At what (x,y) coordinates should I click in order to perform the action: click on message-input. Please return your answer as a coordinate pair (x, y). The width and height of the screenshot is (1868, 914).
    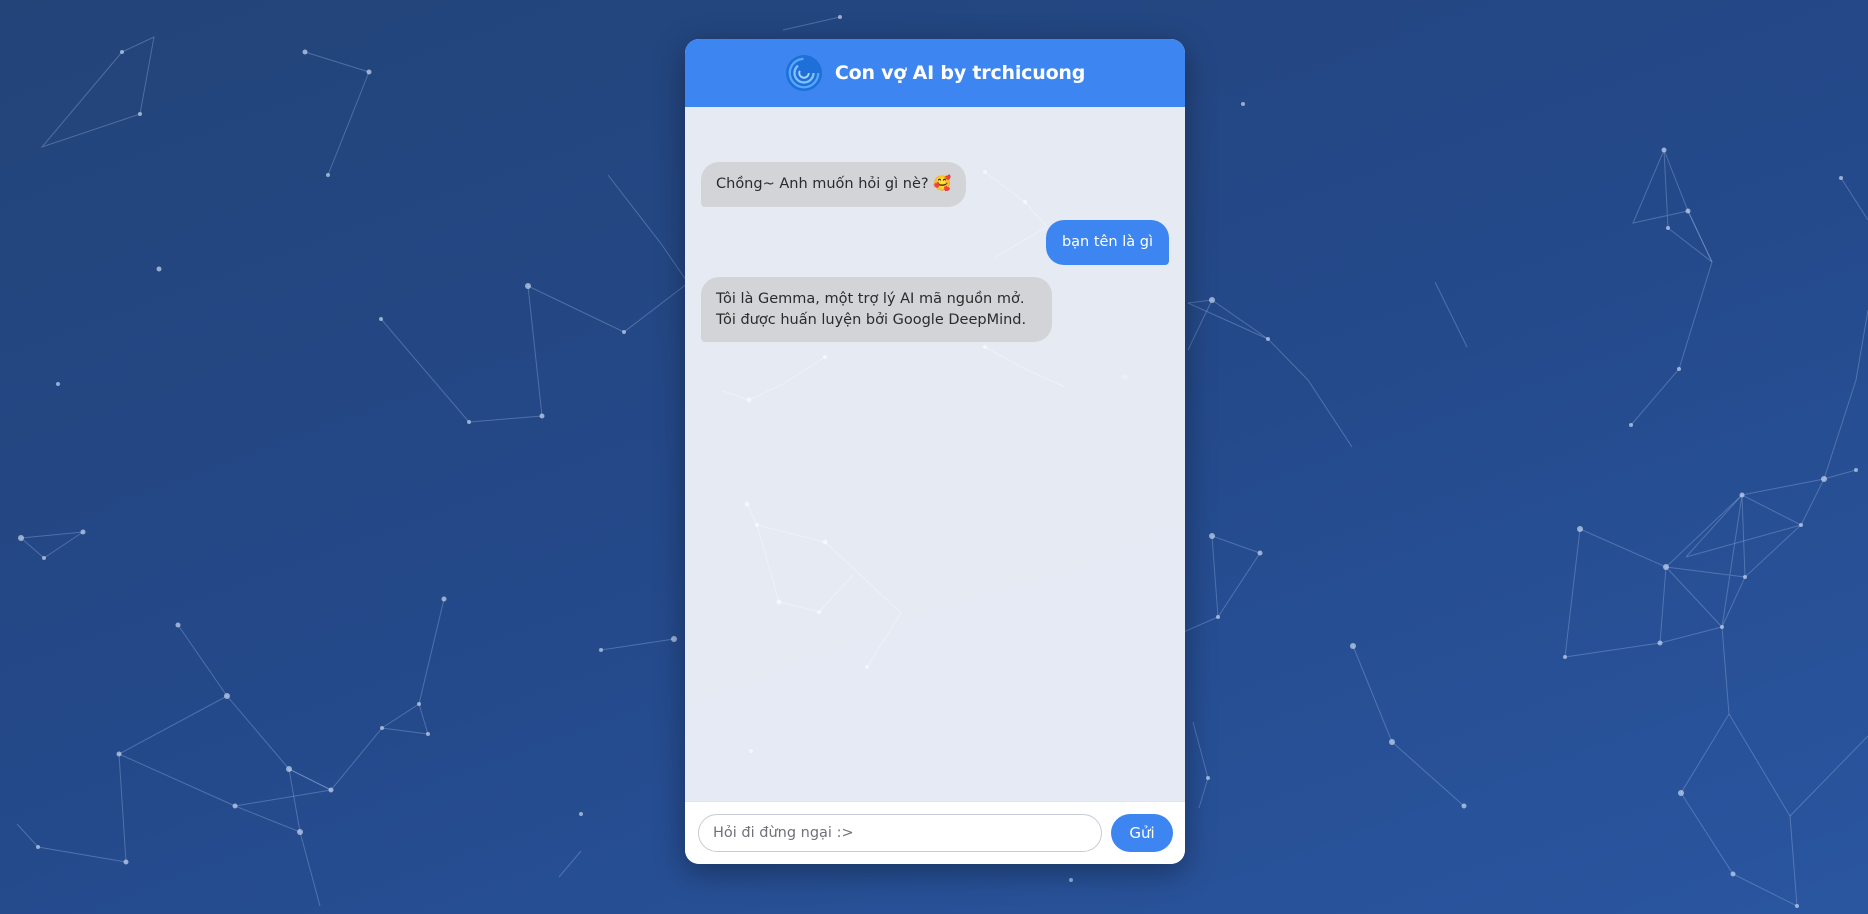
    Looking at the image, I should click on (900, 833).